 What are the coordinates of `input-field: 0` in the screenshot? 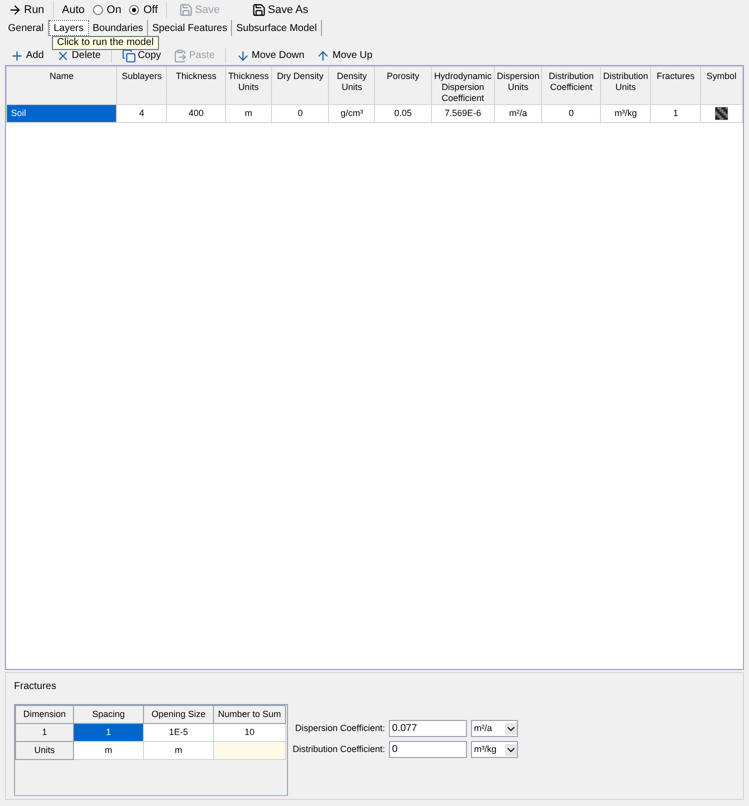 It's located at (428, 749).